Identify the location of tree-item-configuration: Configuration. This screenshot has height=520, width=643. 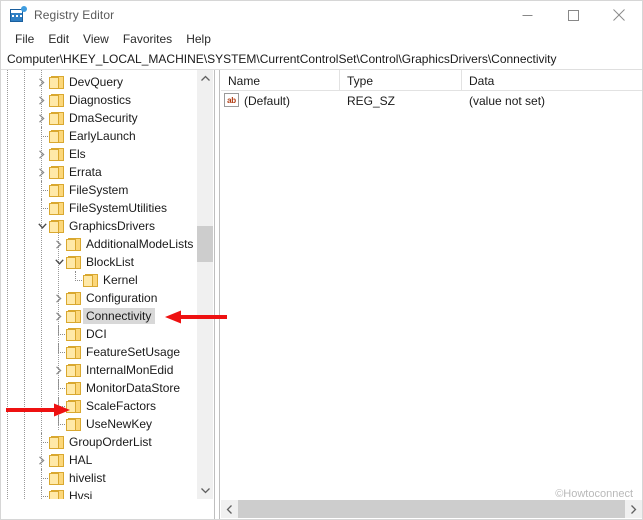
(104, 298).